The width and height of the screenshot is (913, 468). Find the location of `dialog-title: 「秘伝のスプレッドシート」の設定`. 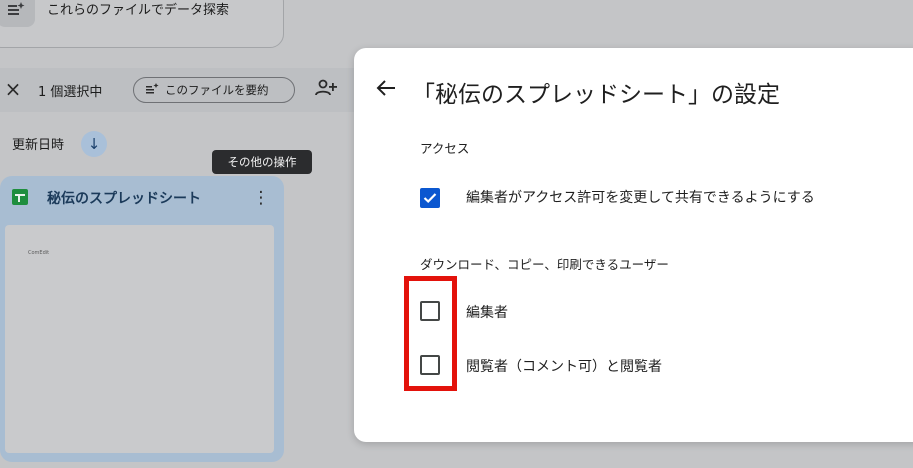

dialog-title: 「秘伝のスプレッドシート」の設定 is located at coordinates (596, 95).